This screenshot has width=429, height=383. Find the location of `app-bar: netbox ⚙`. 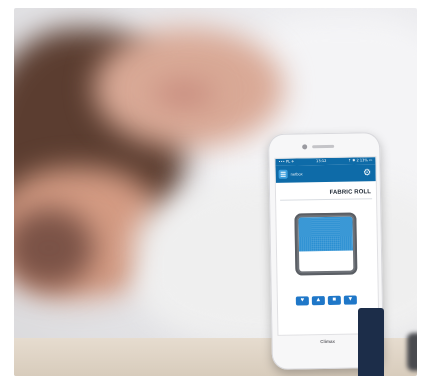

app-bar: netbox ⚙ is located at coordinates (325, 173).